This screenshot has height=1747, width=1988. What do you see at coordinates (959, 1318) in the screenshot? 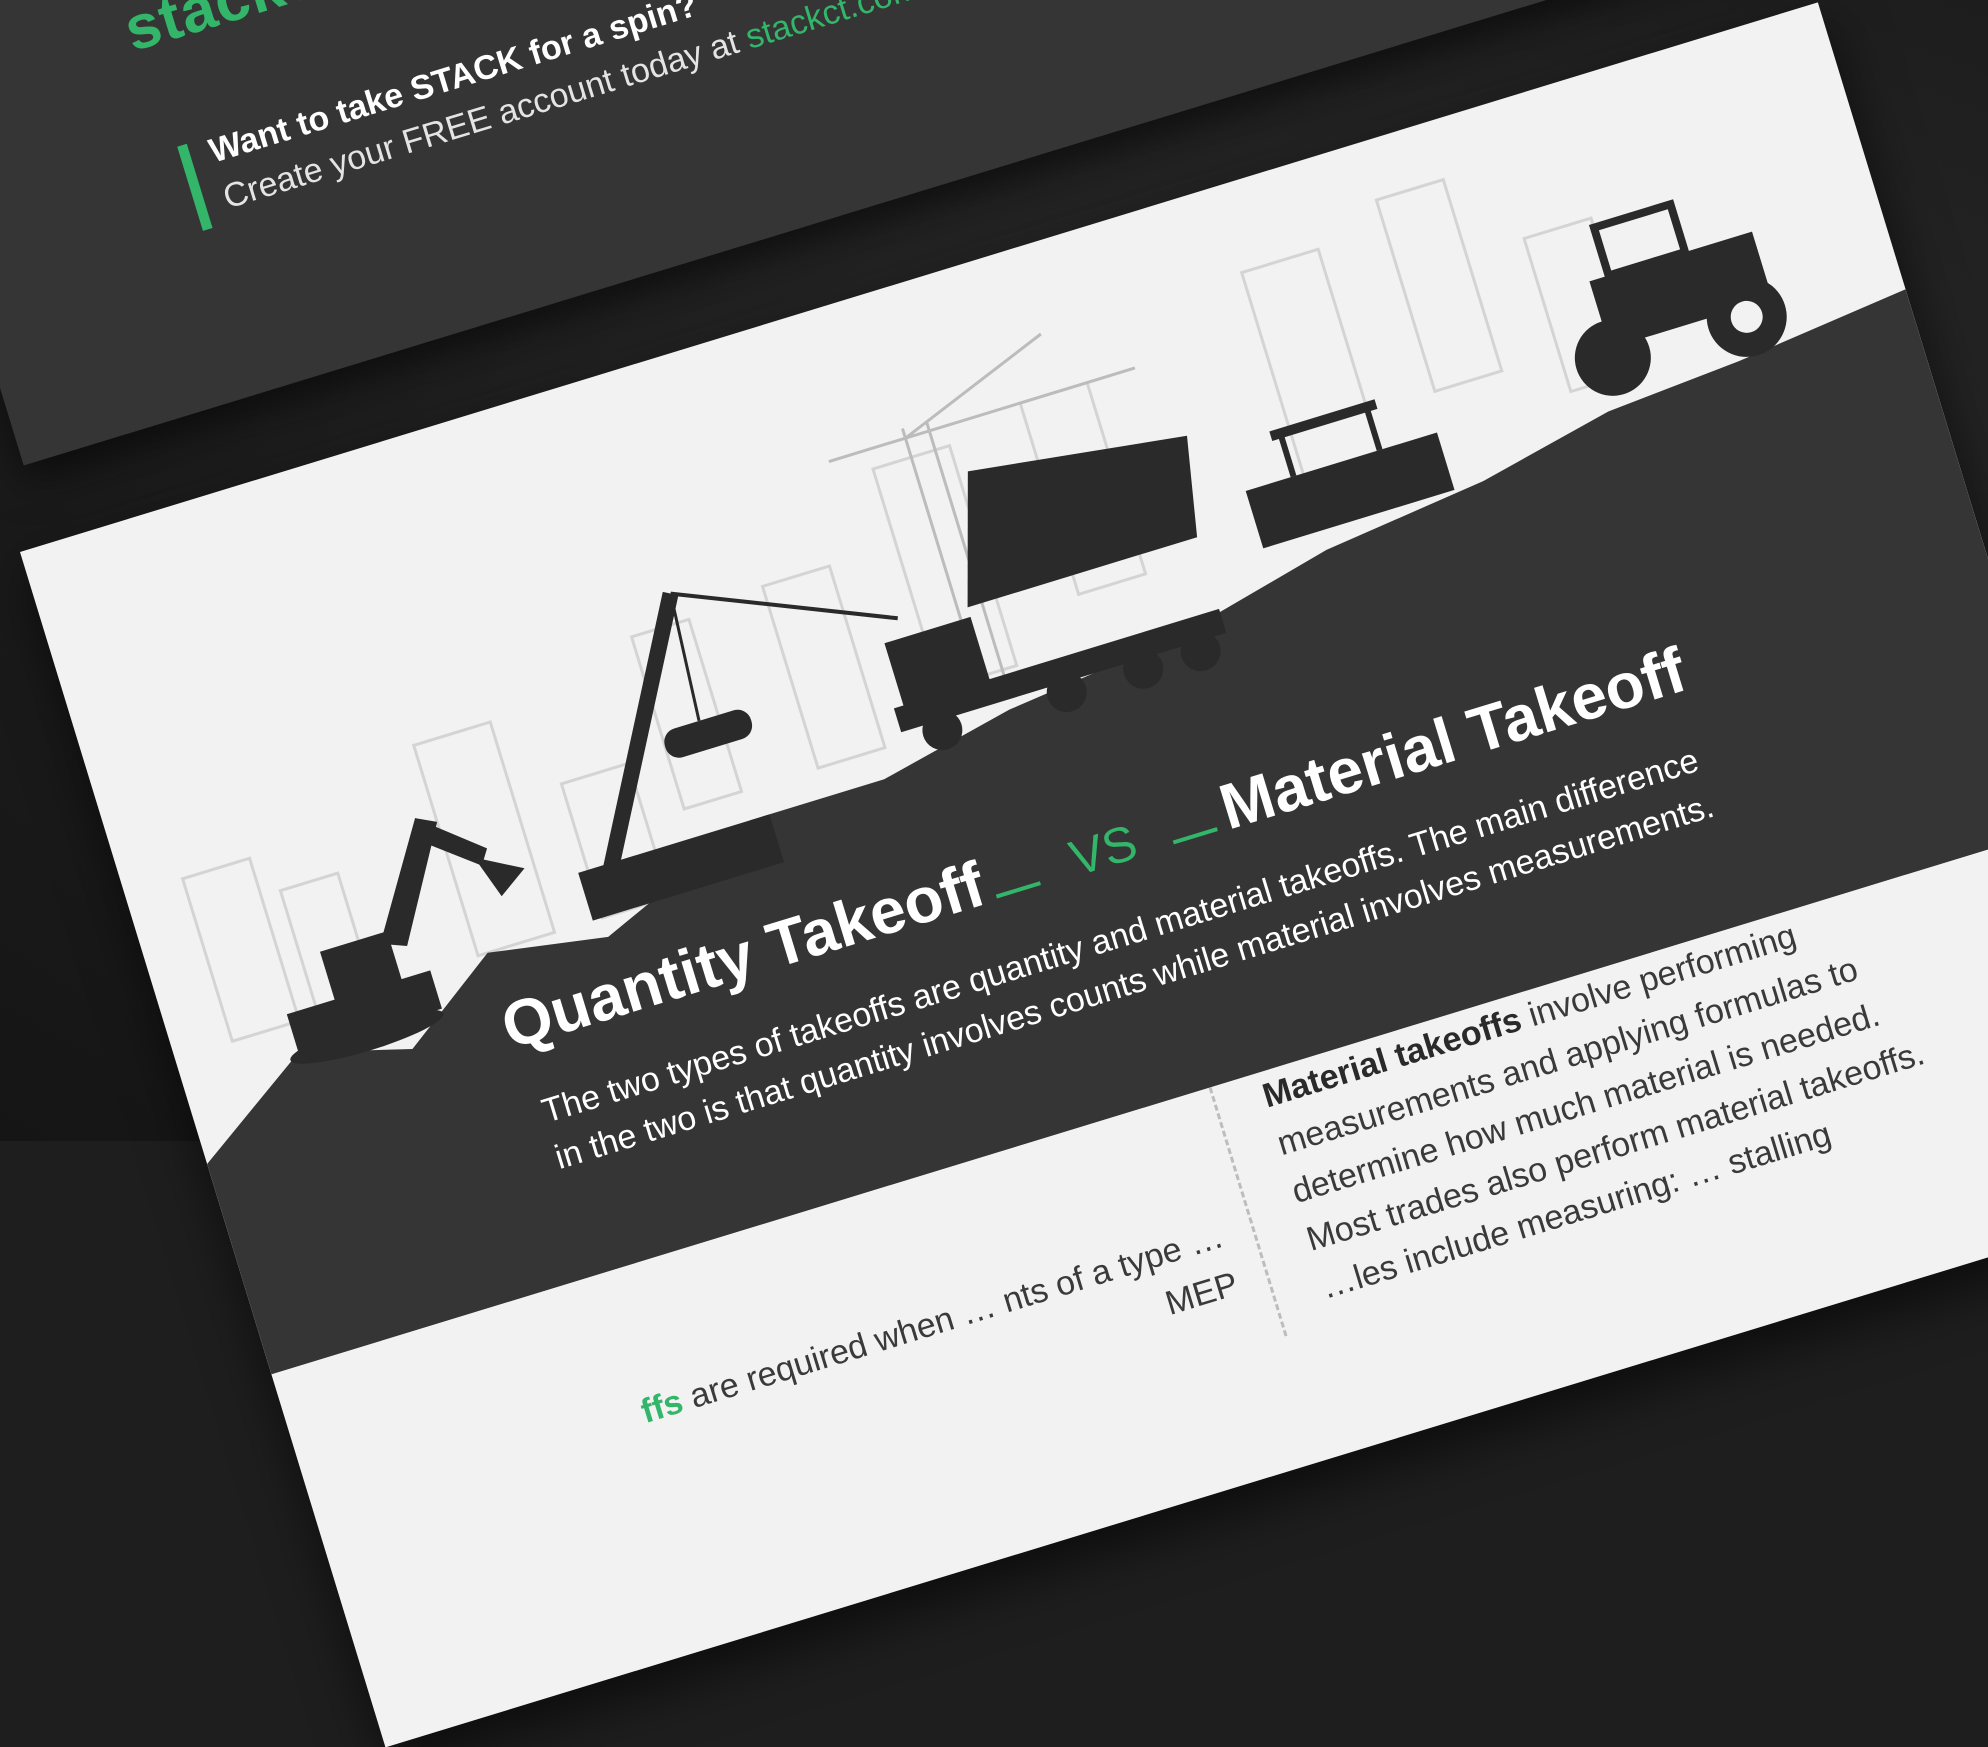
I see `quantity-body: are required when … nts of a type … MEP` at bounding box center [959, 1318].